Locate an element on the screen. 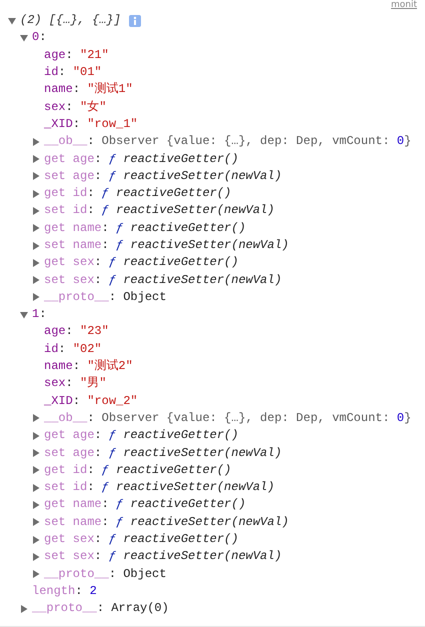 The image size is (425, 627). property-entry: age: "21" is located at coordinates (76, 55).